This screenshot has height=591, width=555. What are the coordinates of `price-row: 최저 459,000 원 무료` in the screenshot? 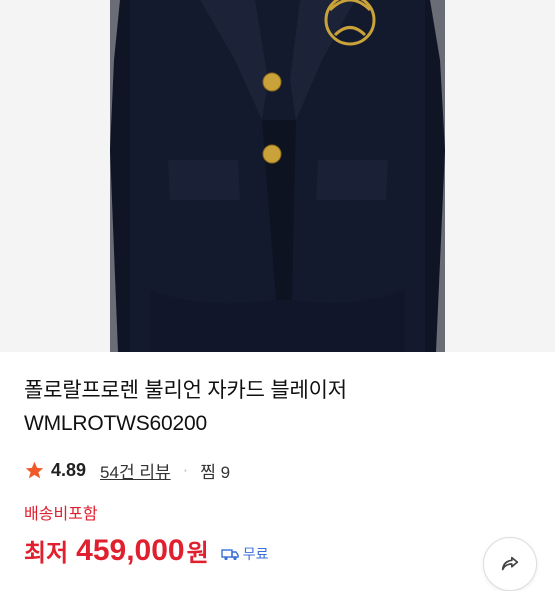 It's located at (146, 551).